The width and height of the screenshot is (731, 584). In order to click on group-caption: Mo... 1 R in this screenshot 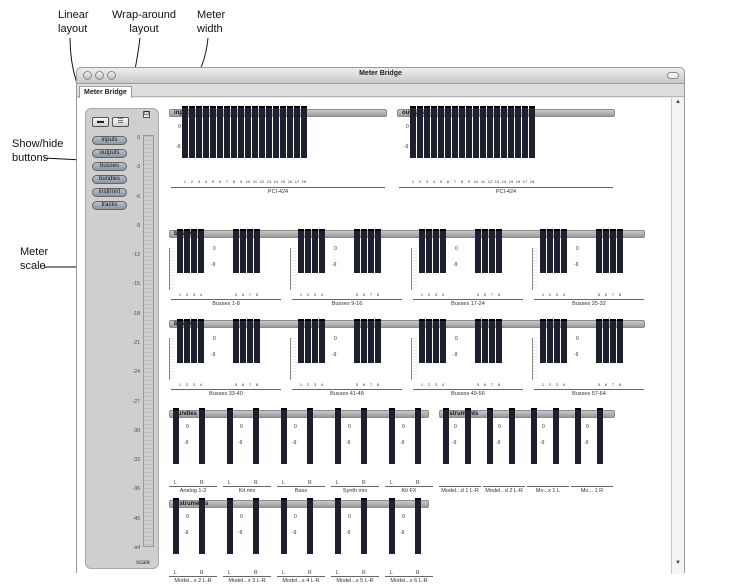, I will do `click(592, 490)`.